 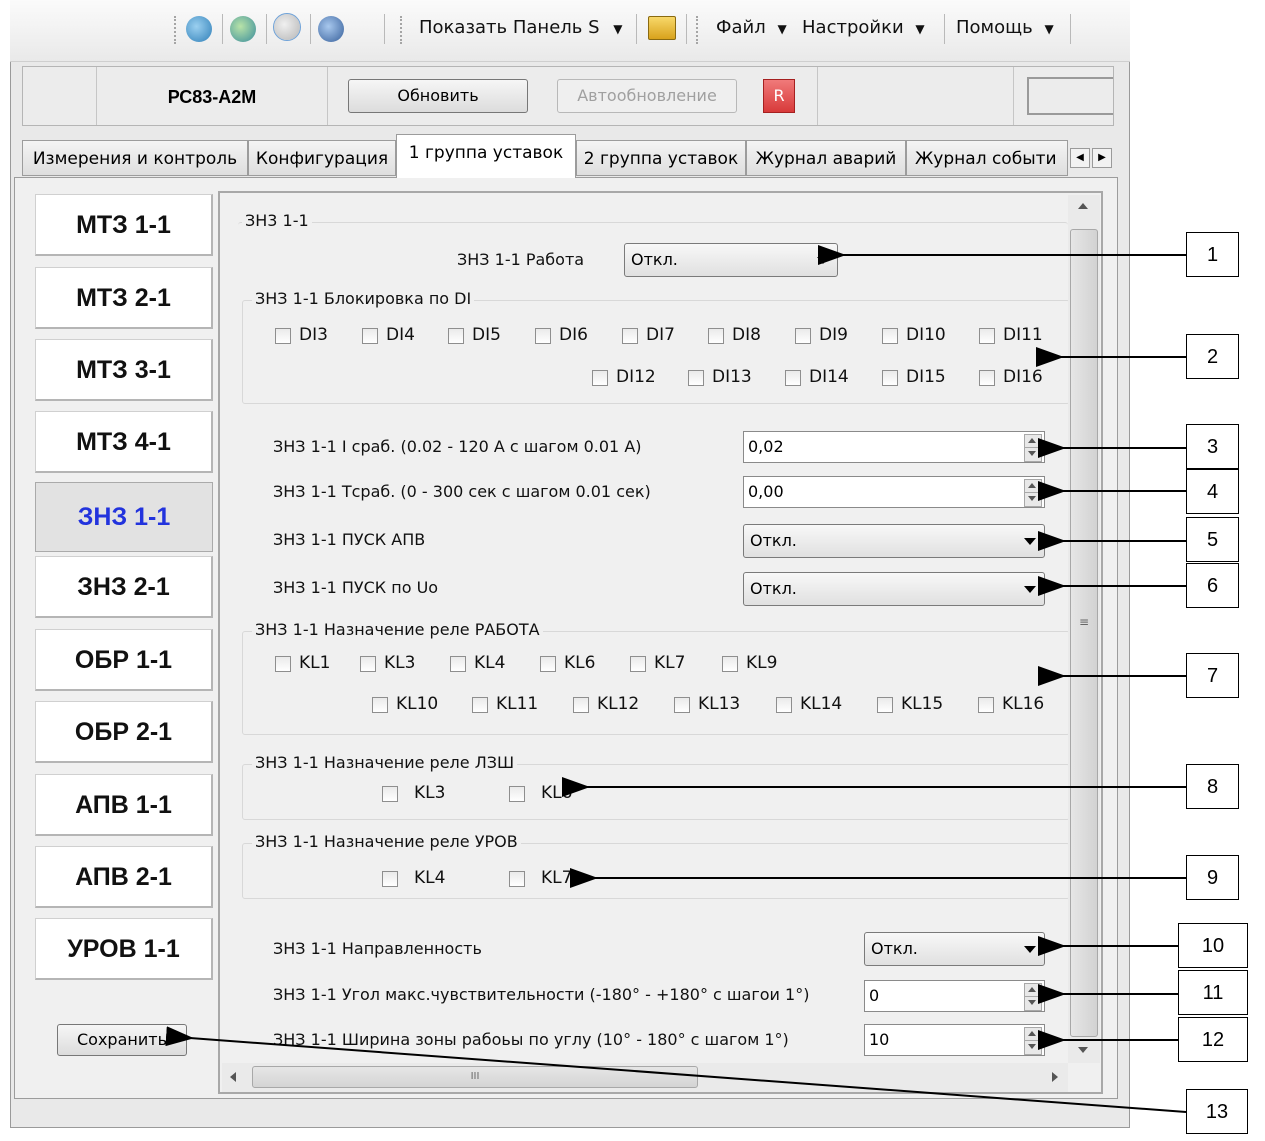 What do you see at coordinates (1217, 1111) in the screenshot?
I see `callout-13: 13` at bounding box center [1217, 1111].